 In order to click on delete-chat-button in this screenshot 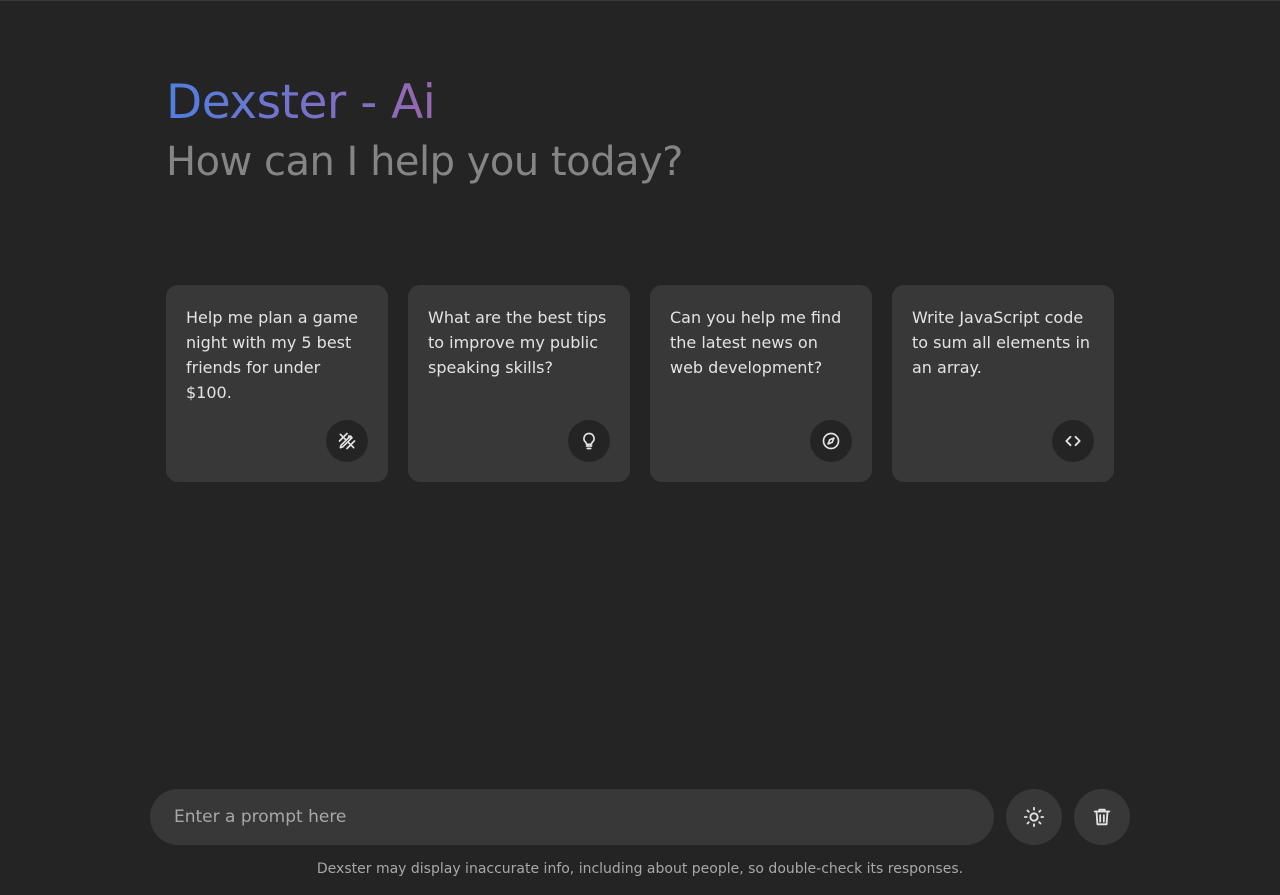, I will do `click(1102, 817)`.